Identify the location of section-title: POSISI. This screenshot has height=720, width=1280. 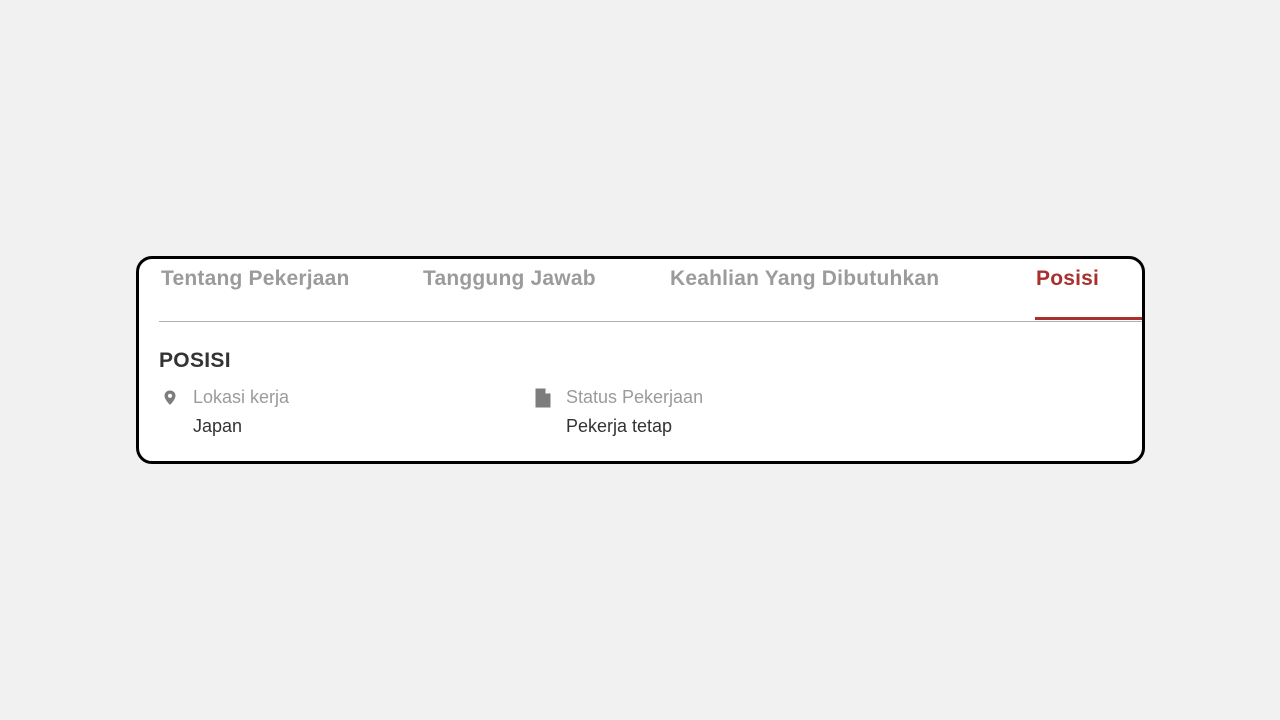
(195, 360).